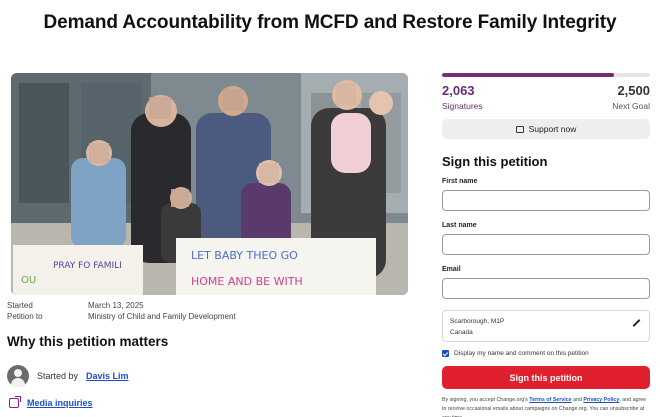  I want to click on started-label: Started, so click(20, 305).